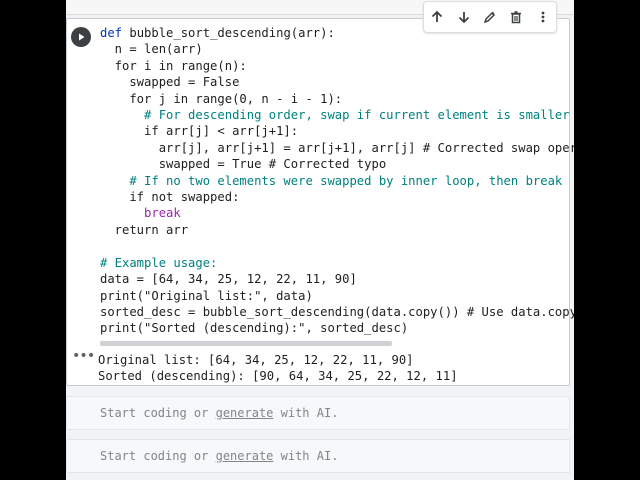 Image resolution: width=640 pixels, height=480 pixels. I want to click on arrow-down-icon, so click(463, 18).